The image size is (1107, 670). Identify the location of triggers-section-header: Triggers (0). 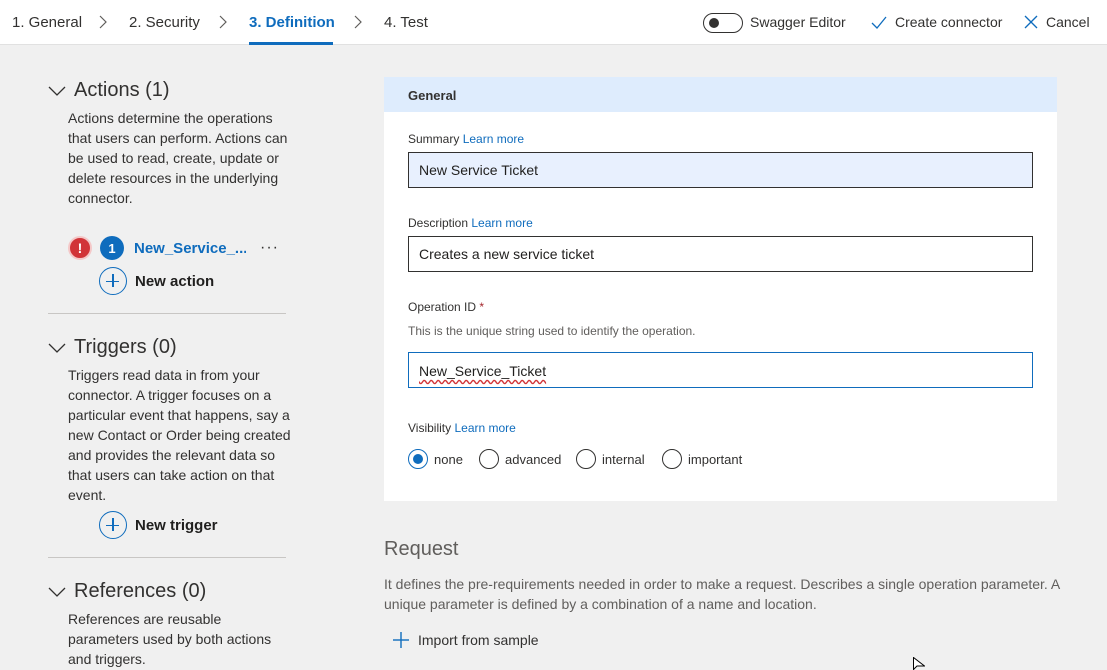
(112, 347).